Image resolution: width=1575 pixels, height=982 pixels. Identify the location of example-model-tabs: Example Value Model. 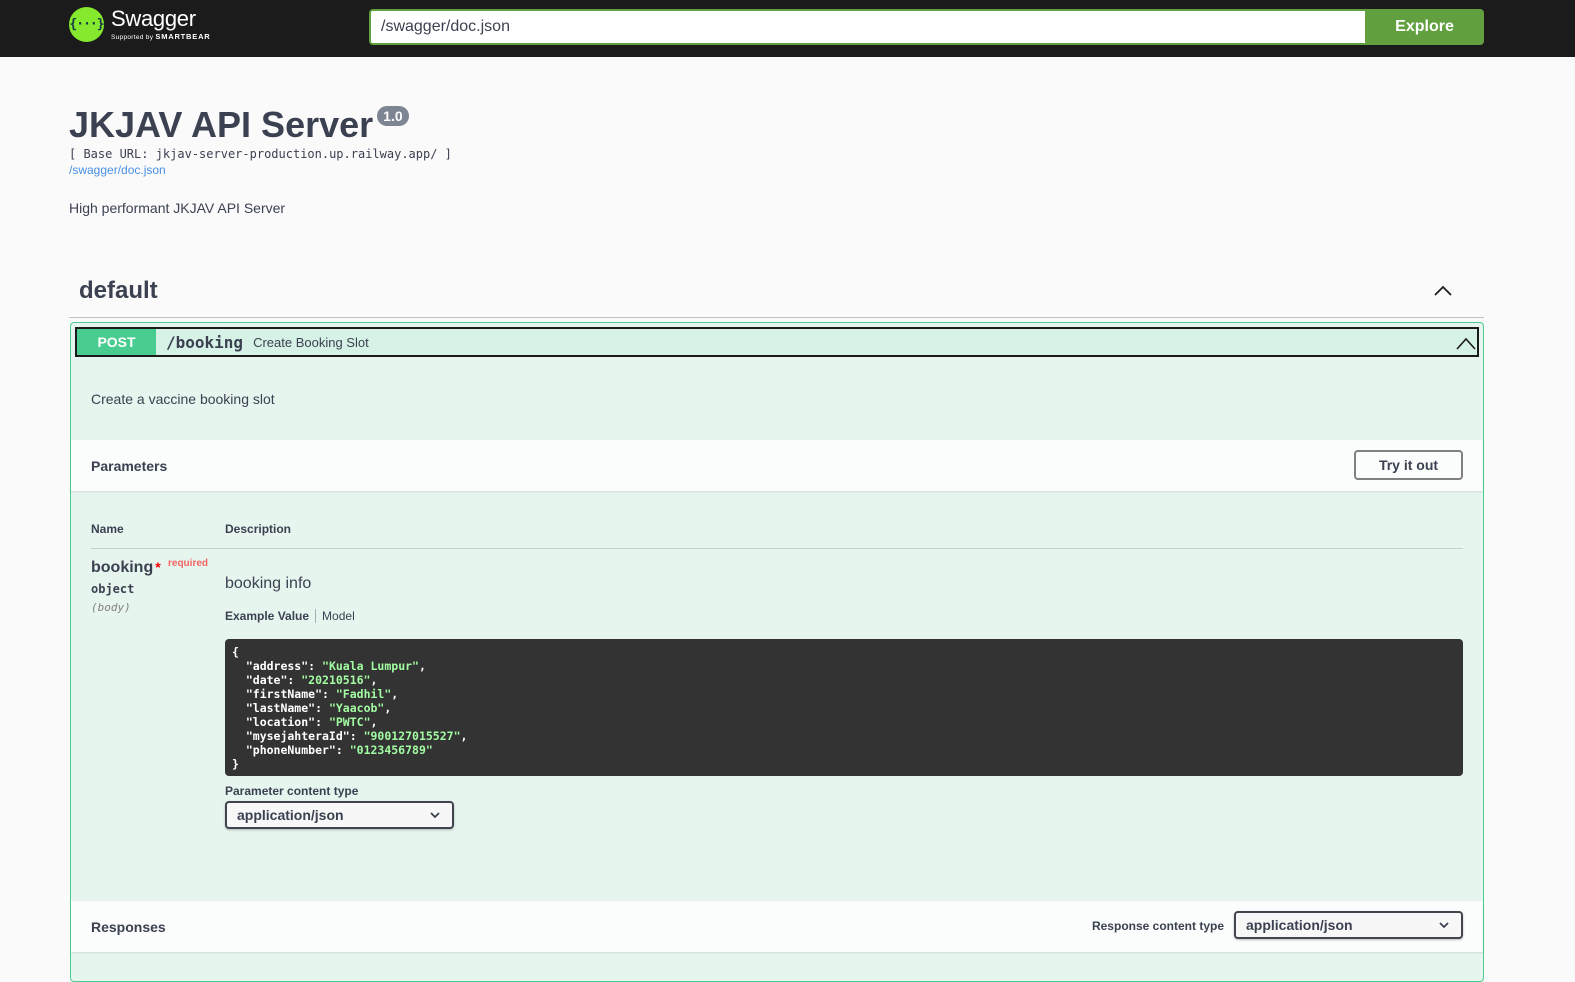
(290, 616).